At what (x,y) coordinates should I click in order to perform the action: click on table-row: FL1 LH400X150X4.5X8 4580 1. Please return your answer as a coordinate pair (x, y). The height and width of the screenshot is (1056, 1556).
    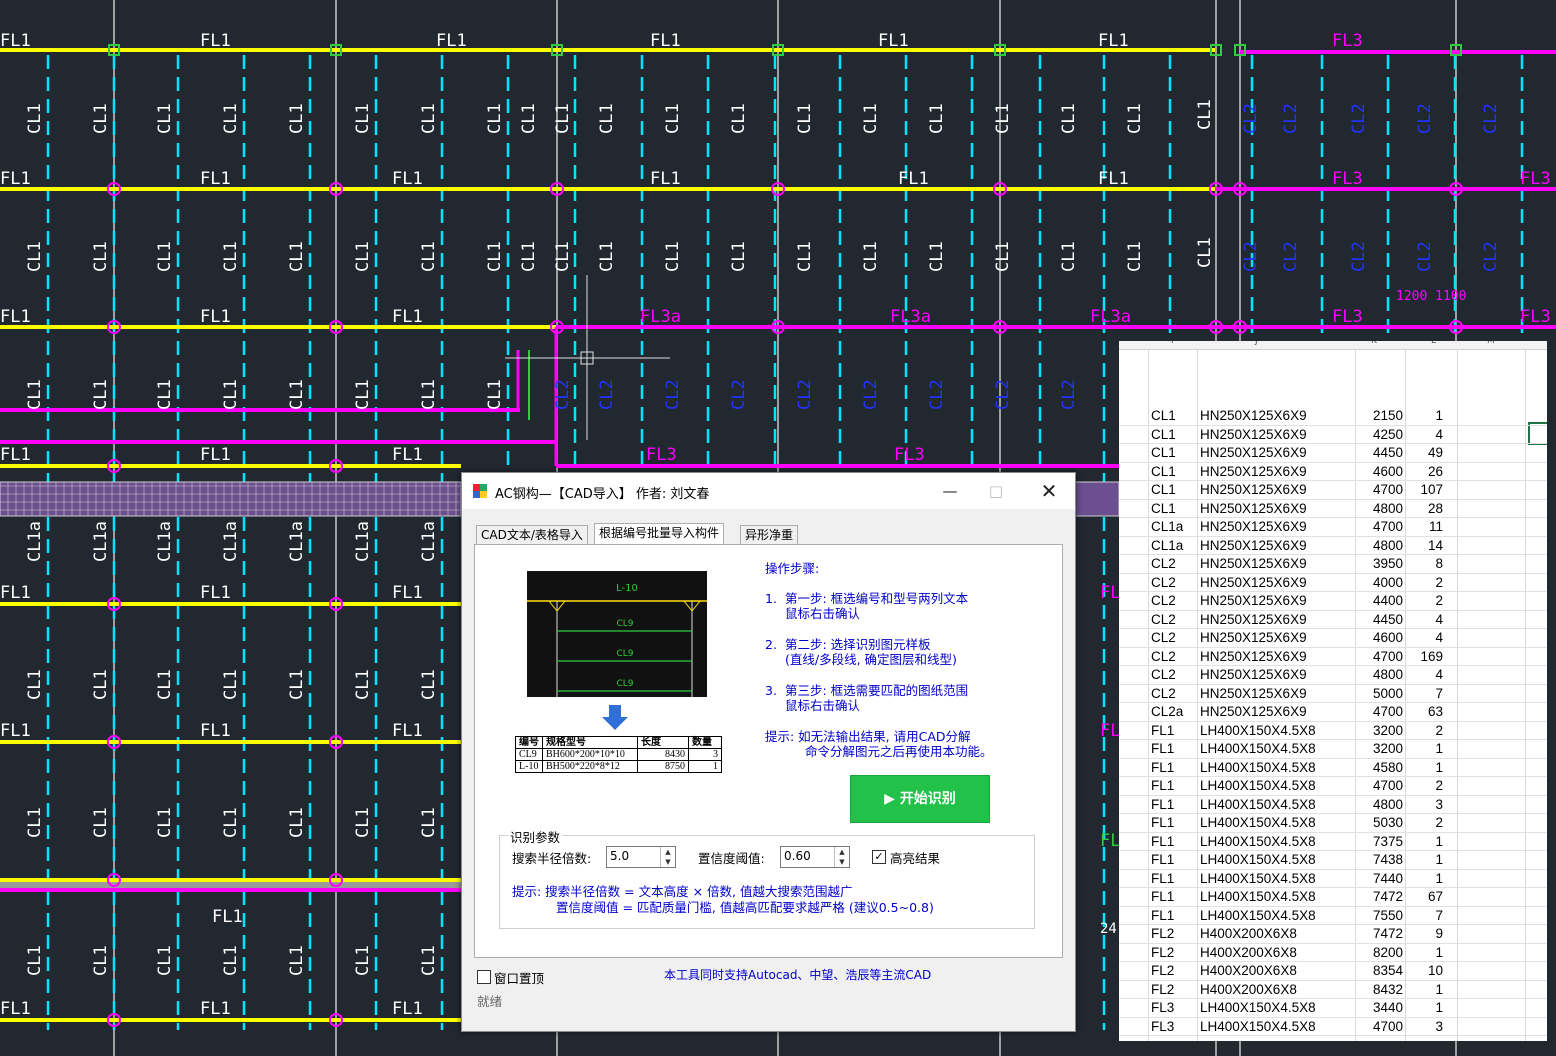
    Looking at the image, I should click on (1333, 768).